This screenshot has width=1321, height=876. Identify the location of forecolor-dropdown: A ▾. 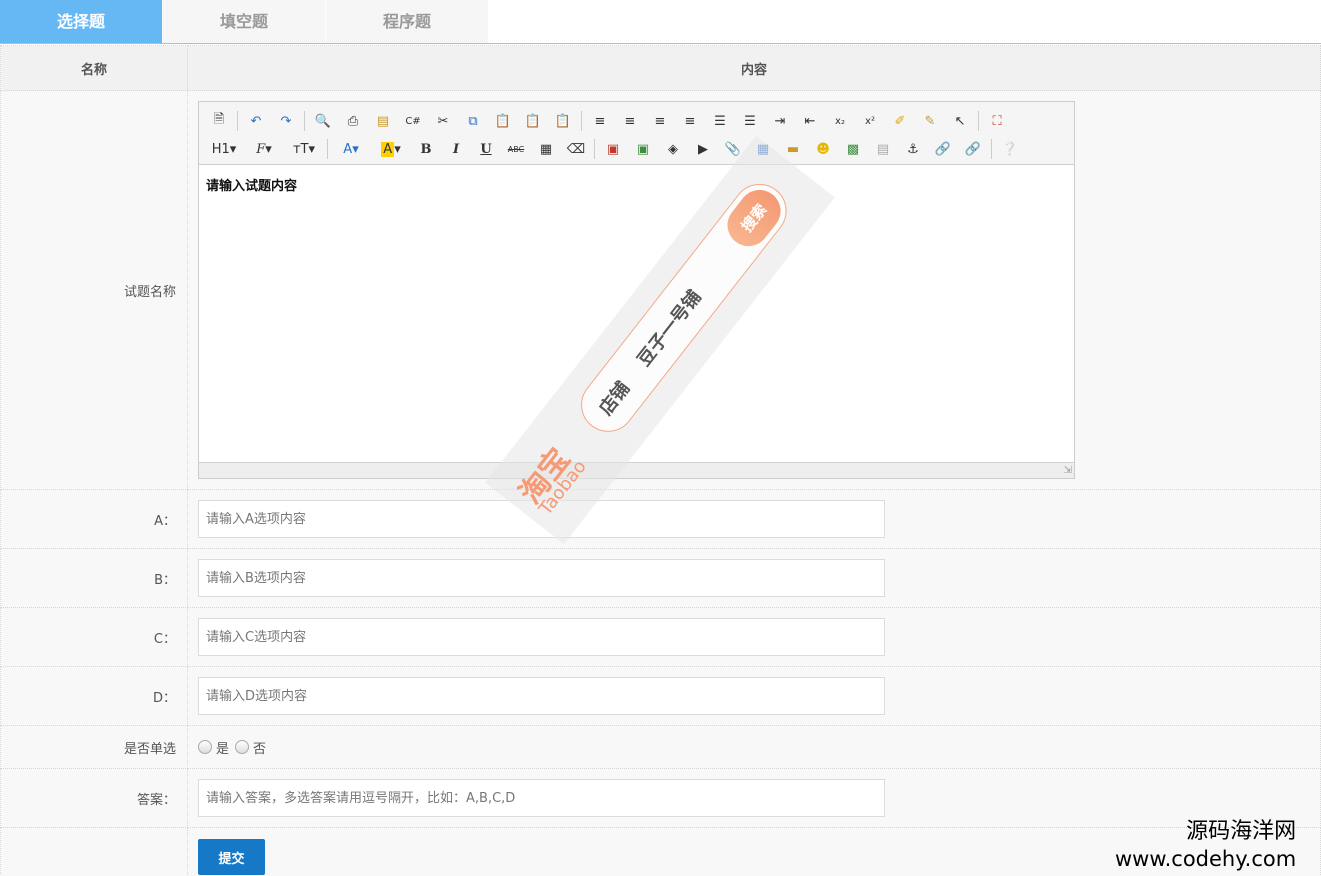
(351, 149).